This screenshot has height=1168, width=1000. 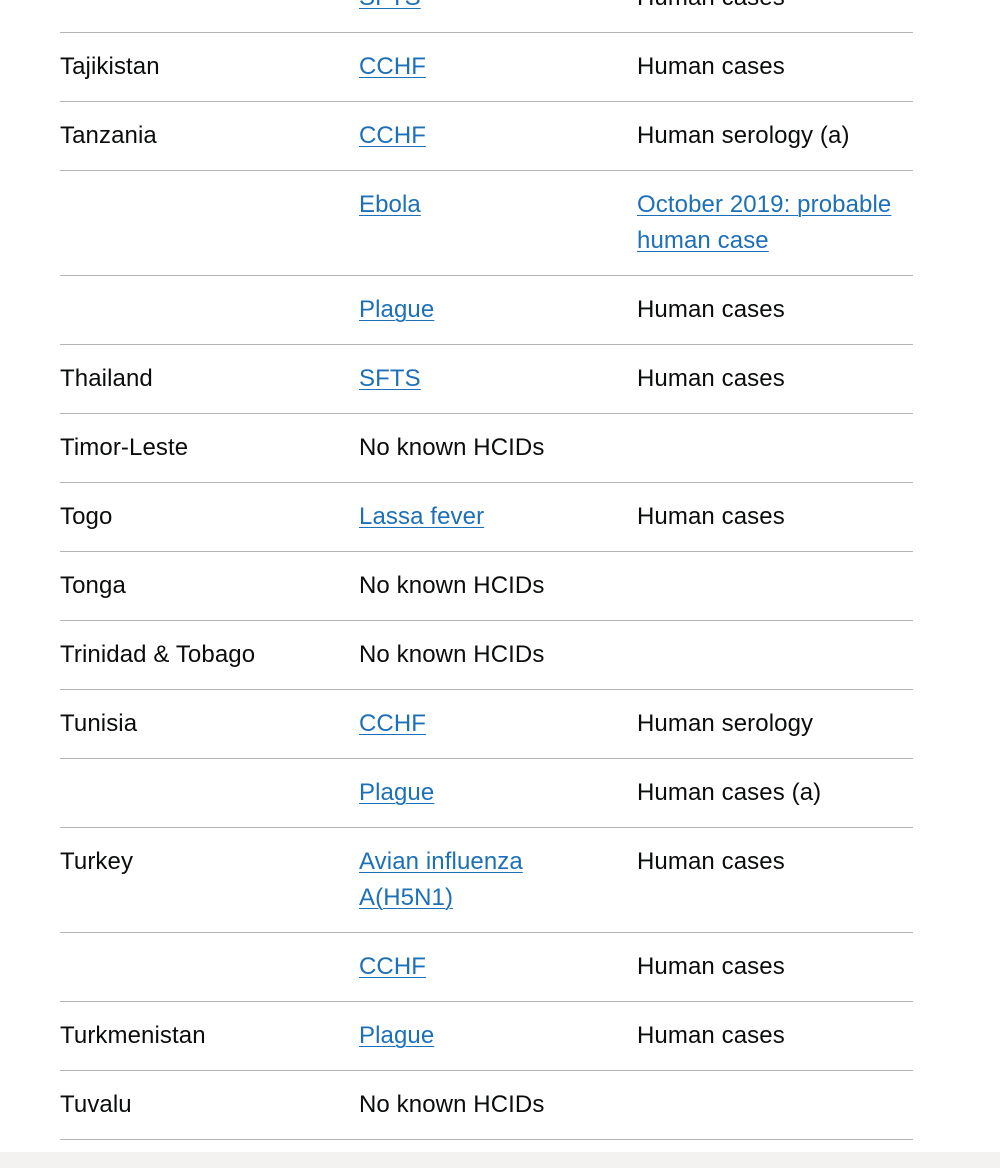 I want to click on cell-evidence: Human cases (a), so click(x=775, y=793).